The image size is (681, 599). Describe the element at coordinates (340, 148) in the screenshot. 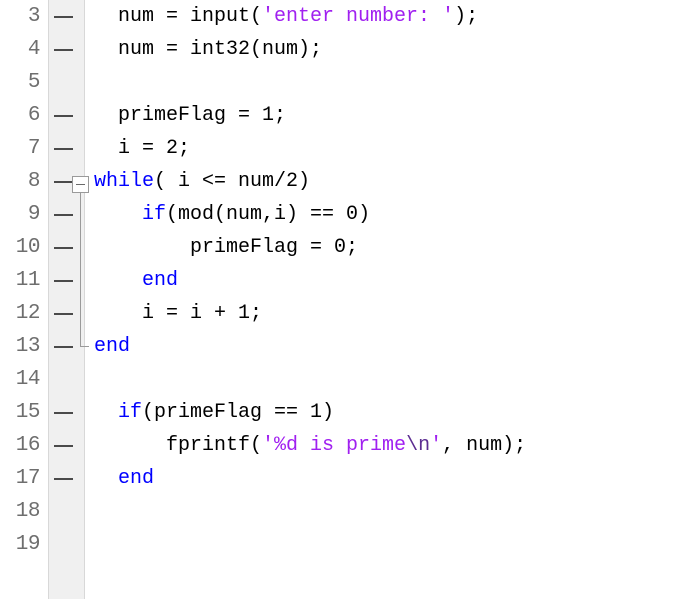

I see `code-line-row: 7 i = 2;` at that location.